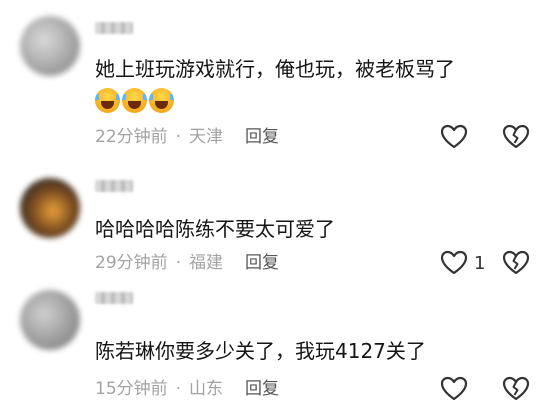 The height and width of the screenshot is (400, 557). Describe the element at coordinates (275, 69) in the screenshot. I see `comment-text: 她上班玩游戏就行，俺也玩，被老板骂了` at that location.